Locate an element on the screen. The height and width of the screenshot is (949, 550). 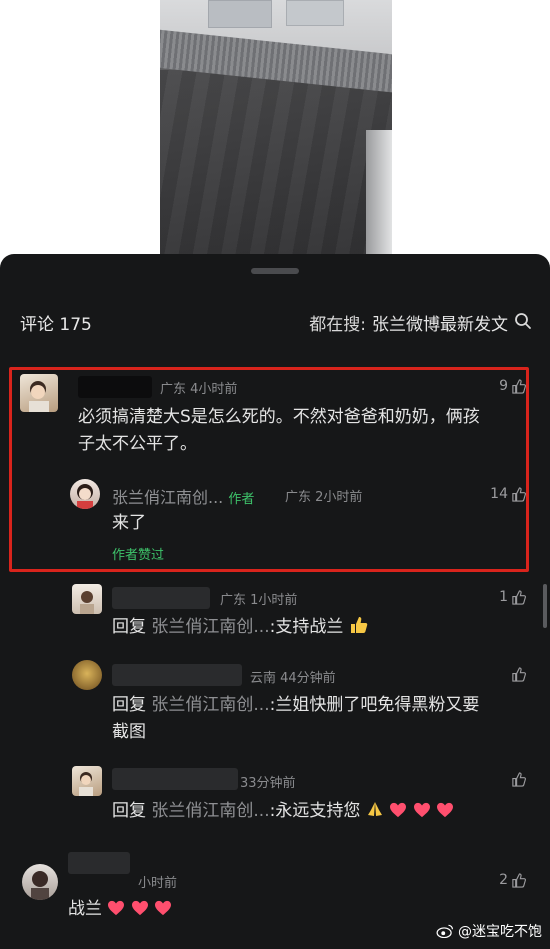
reply-content: :兰姐快删了吧免得黑粉又要 is located at coordinates (374, 705).